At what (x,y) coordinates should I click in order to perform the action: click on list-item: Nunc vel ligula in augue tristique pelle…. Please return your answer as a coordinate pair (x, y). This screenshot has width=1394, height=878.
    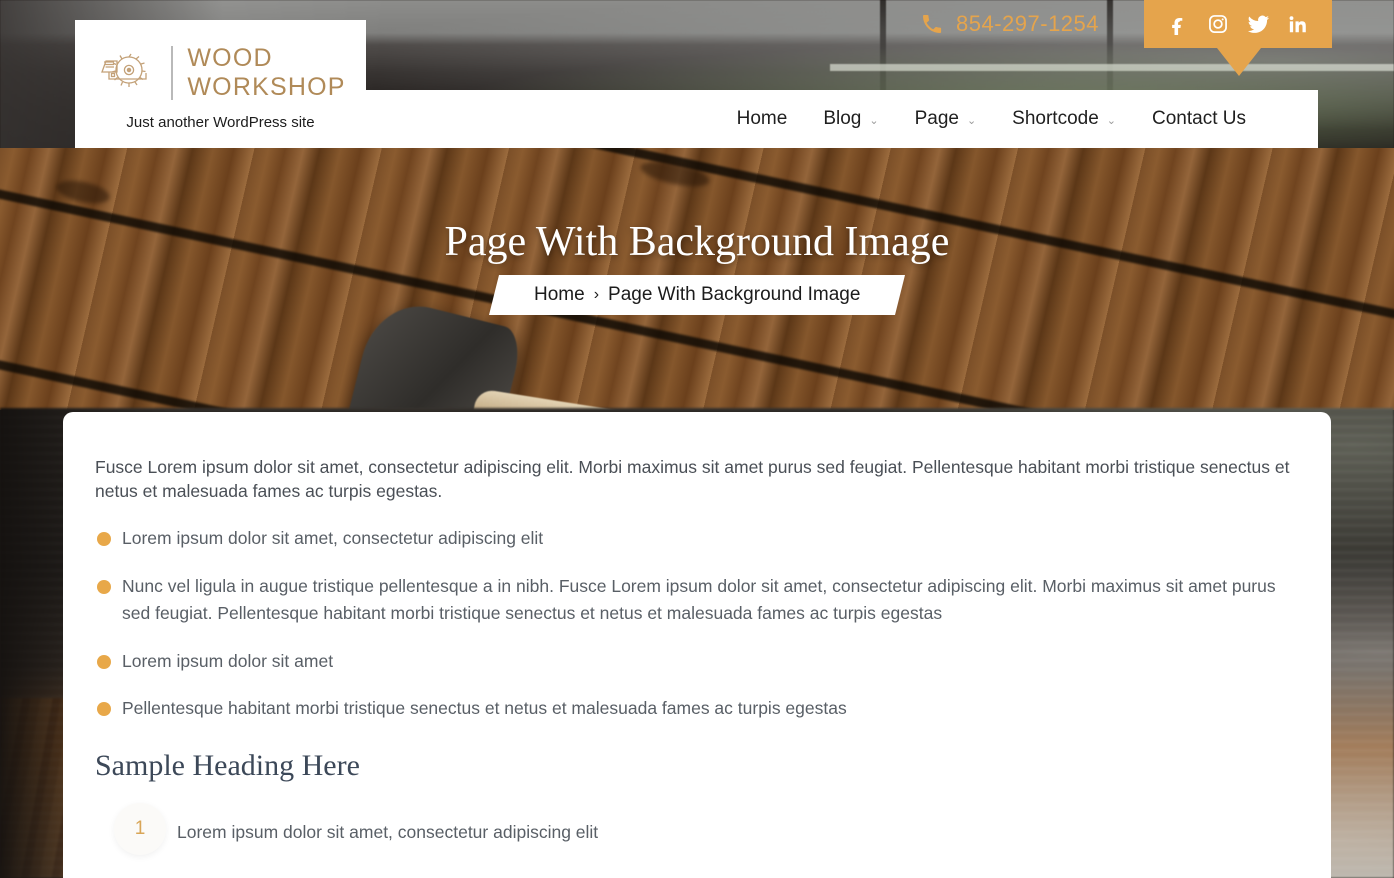
    Looking at the image, I should click on (697, 600).